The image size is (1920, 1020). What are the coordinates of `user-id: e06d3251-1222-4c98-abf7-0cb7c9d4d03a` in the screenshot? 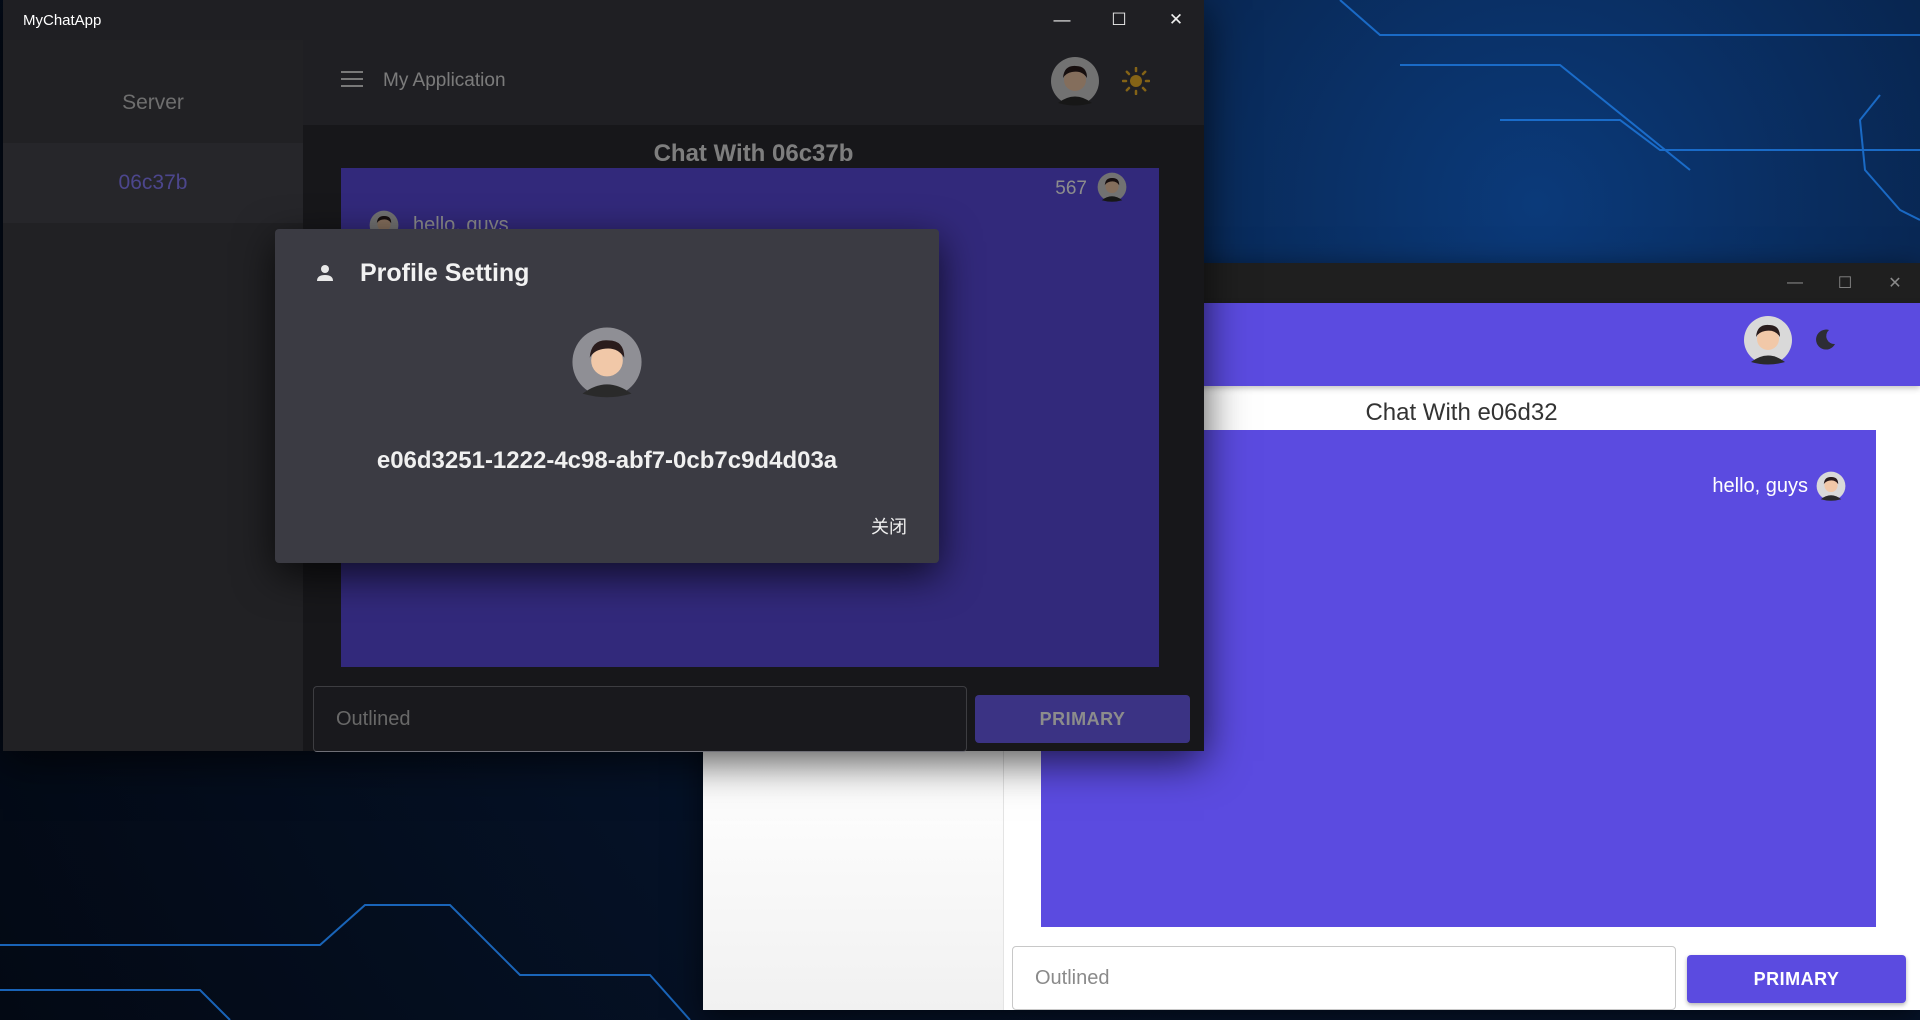 It's located at (607, 460).